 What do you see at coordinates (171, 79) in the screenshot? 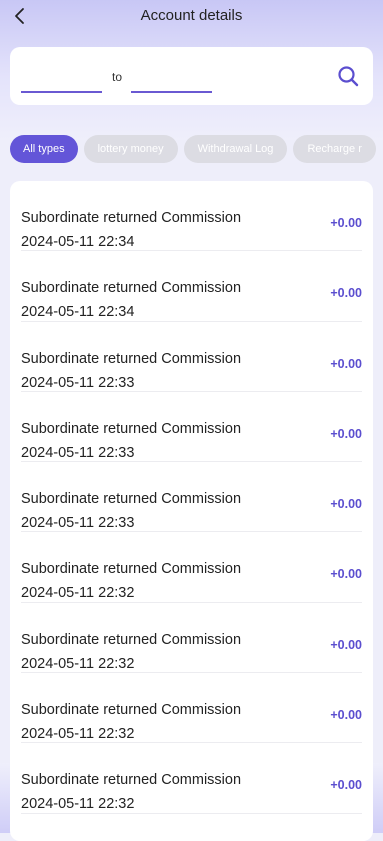
I see `date-to-input` at bounding box center [171, 79].